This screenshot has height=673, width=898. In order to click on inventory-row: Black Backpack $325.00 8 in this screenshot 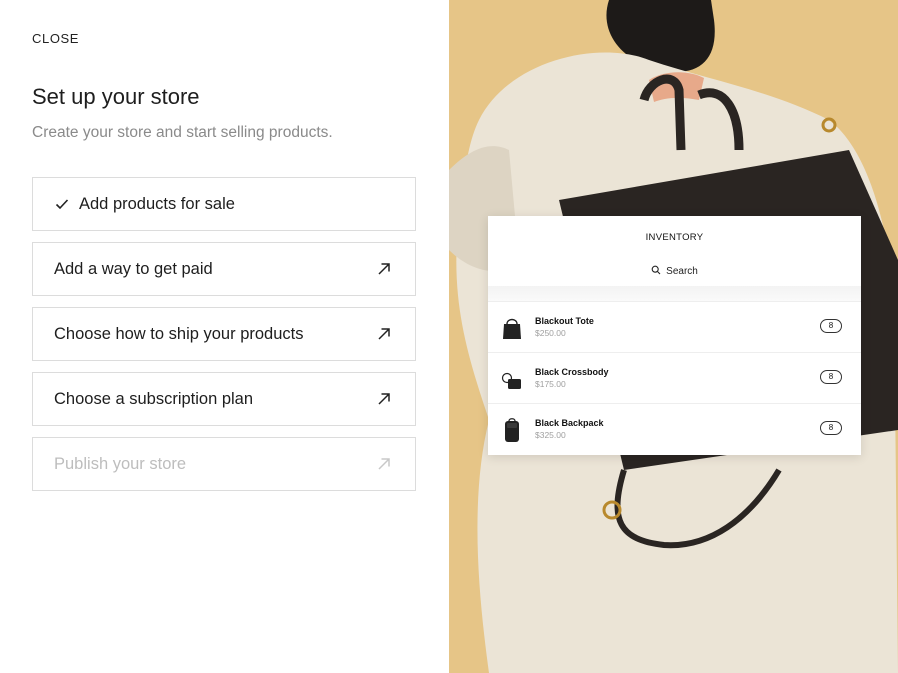, I will do `click(674, 429)`.